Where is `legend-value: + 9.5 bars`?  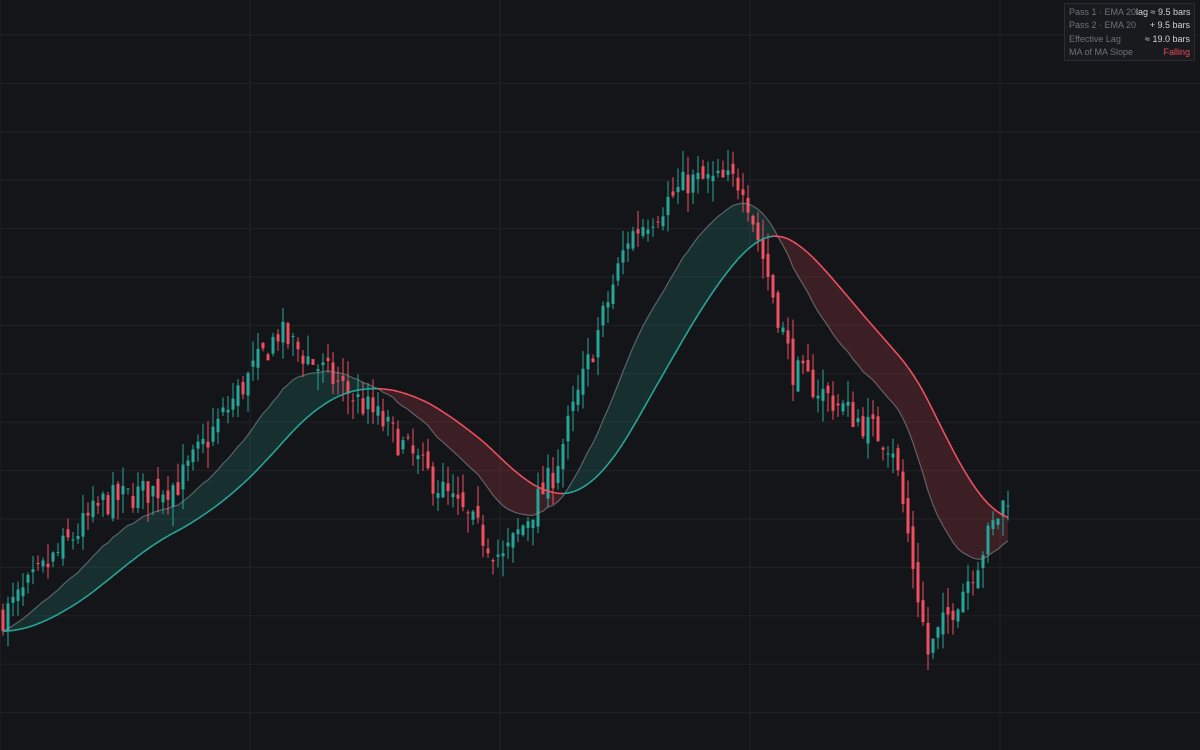 legend-value: + 9.5 bars is located at coordinates (1169, 25).